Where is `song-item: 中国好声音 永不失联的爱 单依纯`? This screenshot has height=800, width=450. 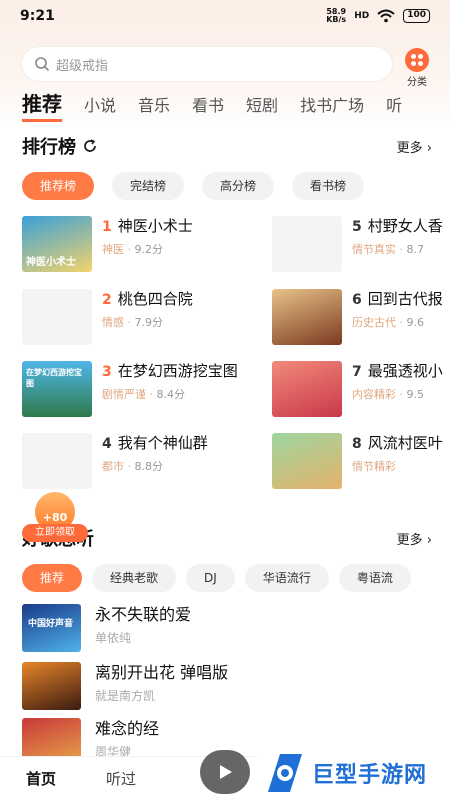 song-item: 中国好声音 永不失联的爱 单依纯 is located at coordinates (227, 628).